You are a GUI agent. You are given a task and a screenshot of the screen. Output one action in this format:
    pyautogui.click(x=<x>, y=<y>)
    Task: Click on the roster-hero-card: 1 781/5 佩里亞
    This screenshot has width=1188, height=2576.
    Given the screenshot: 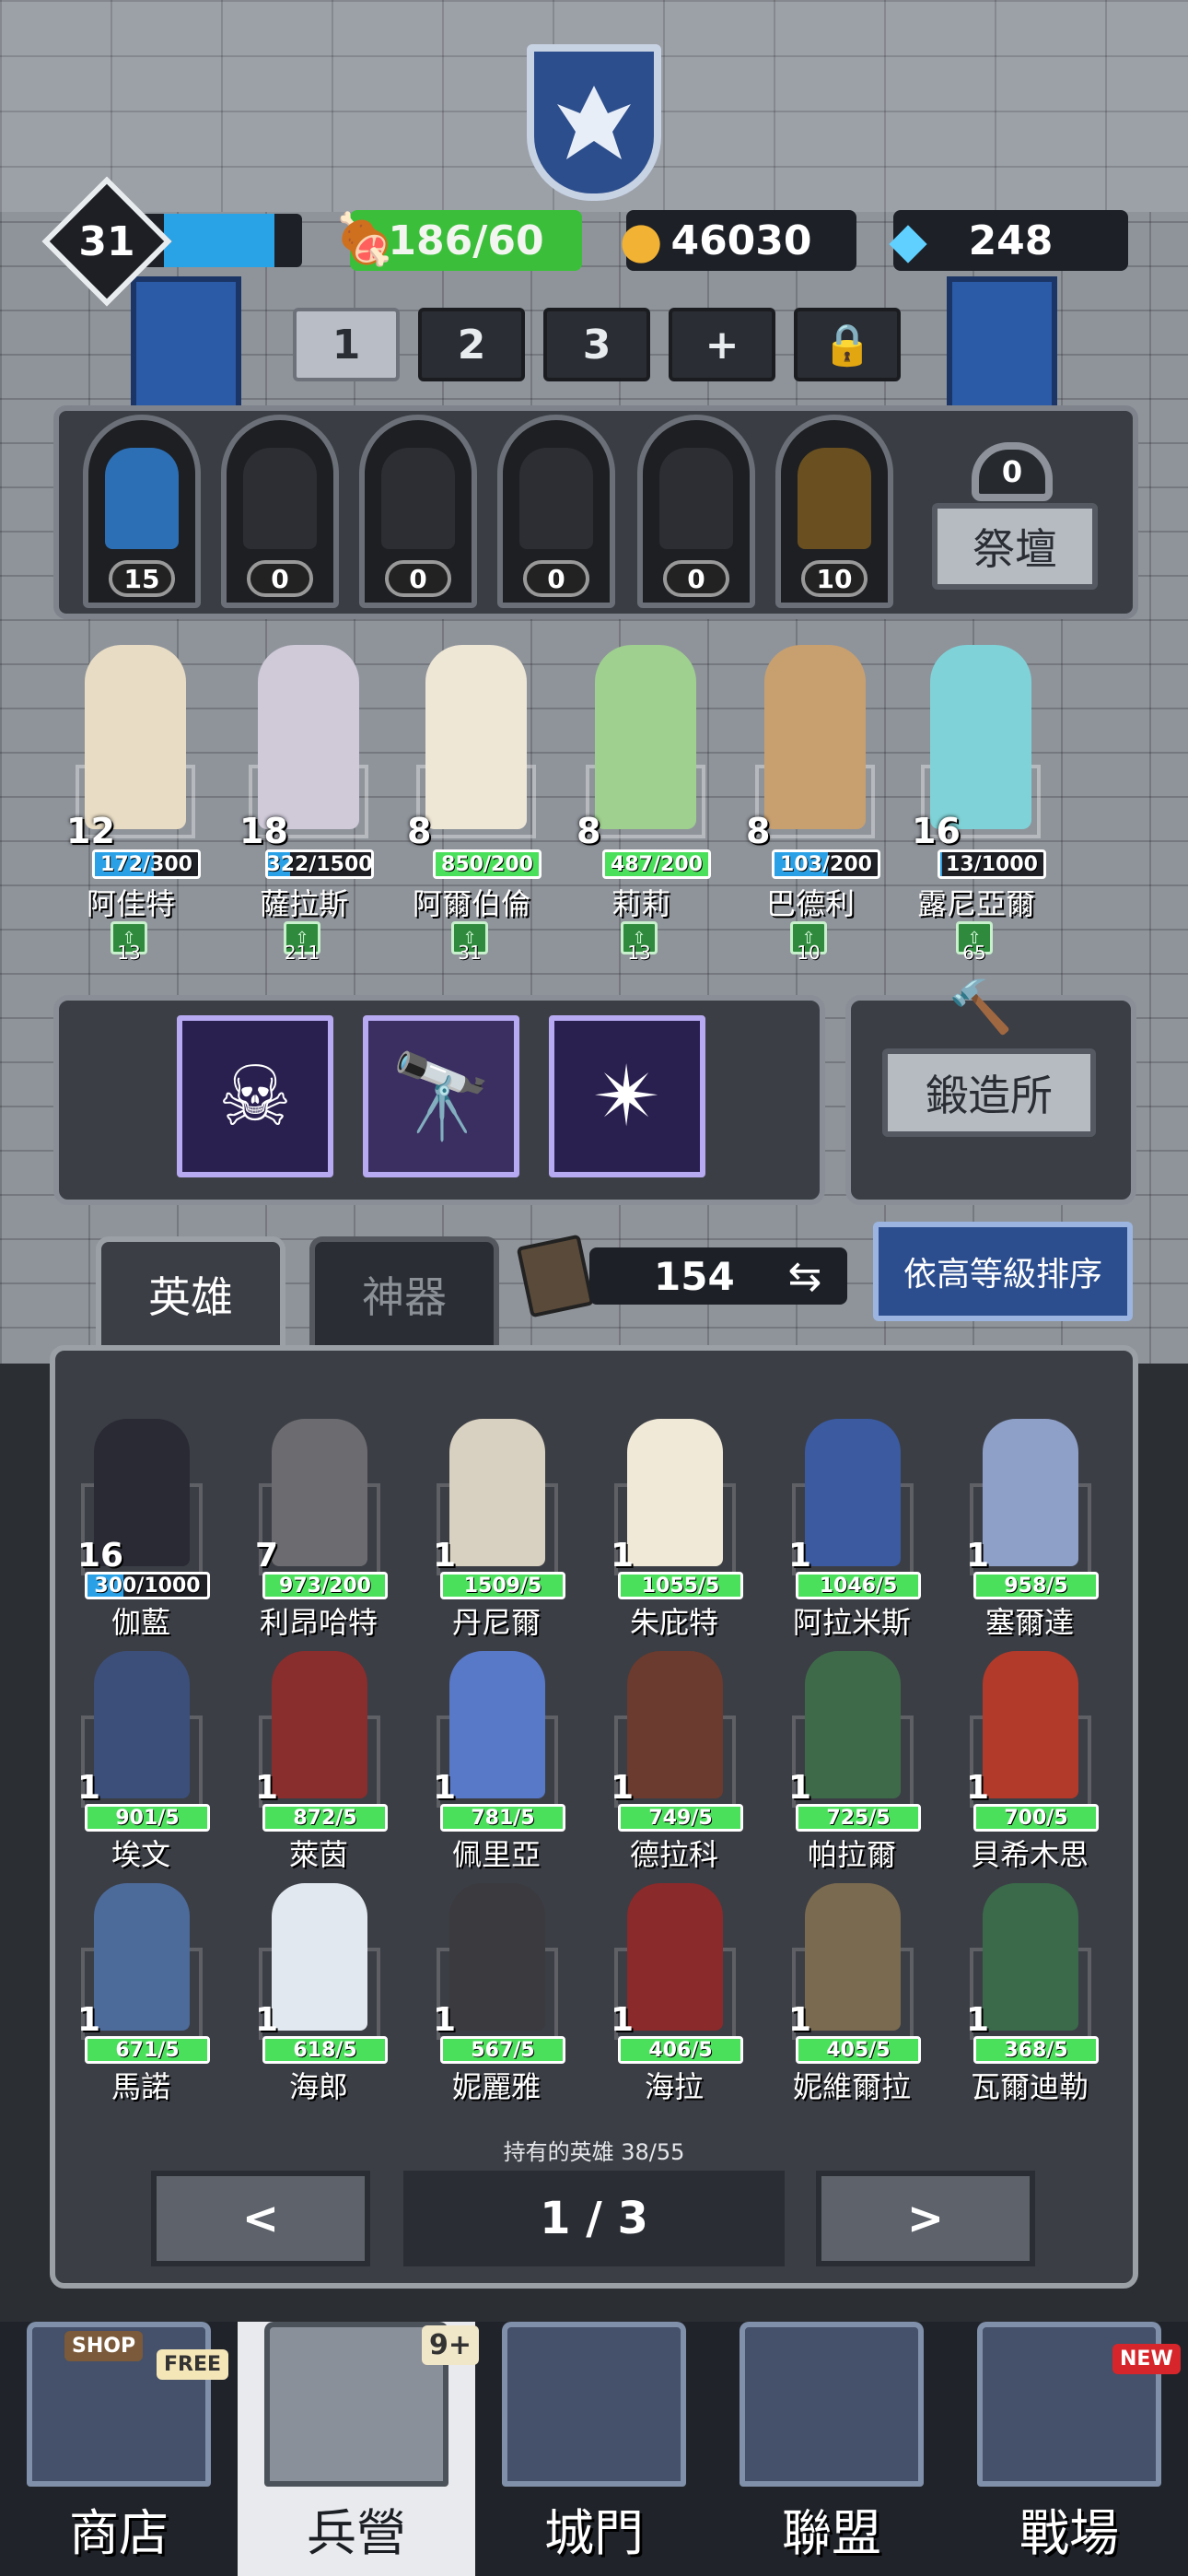 What is the action you would take?
    pyautogui.click(x=492, y=1761)
    